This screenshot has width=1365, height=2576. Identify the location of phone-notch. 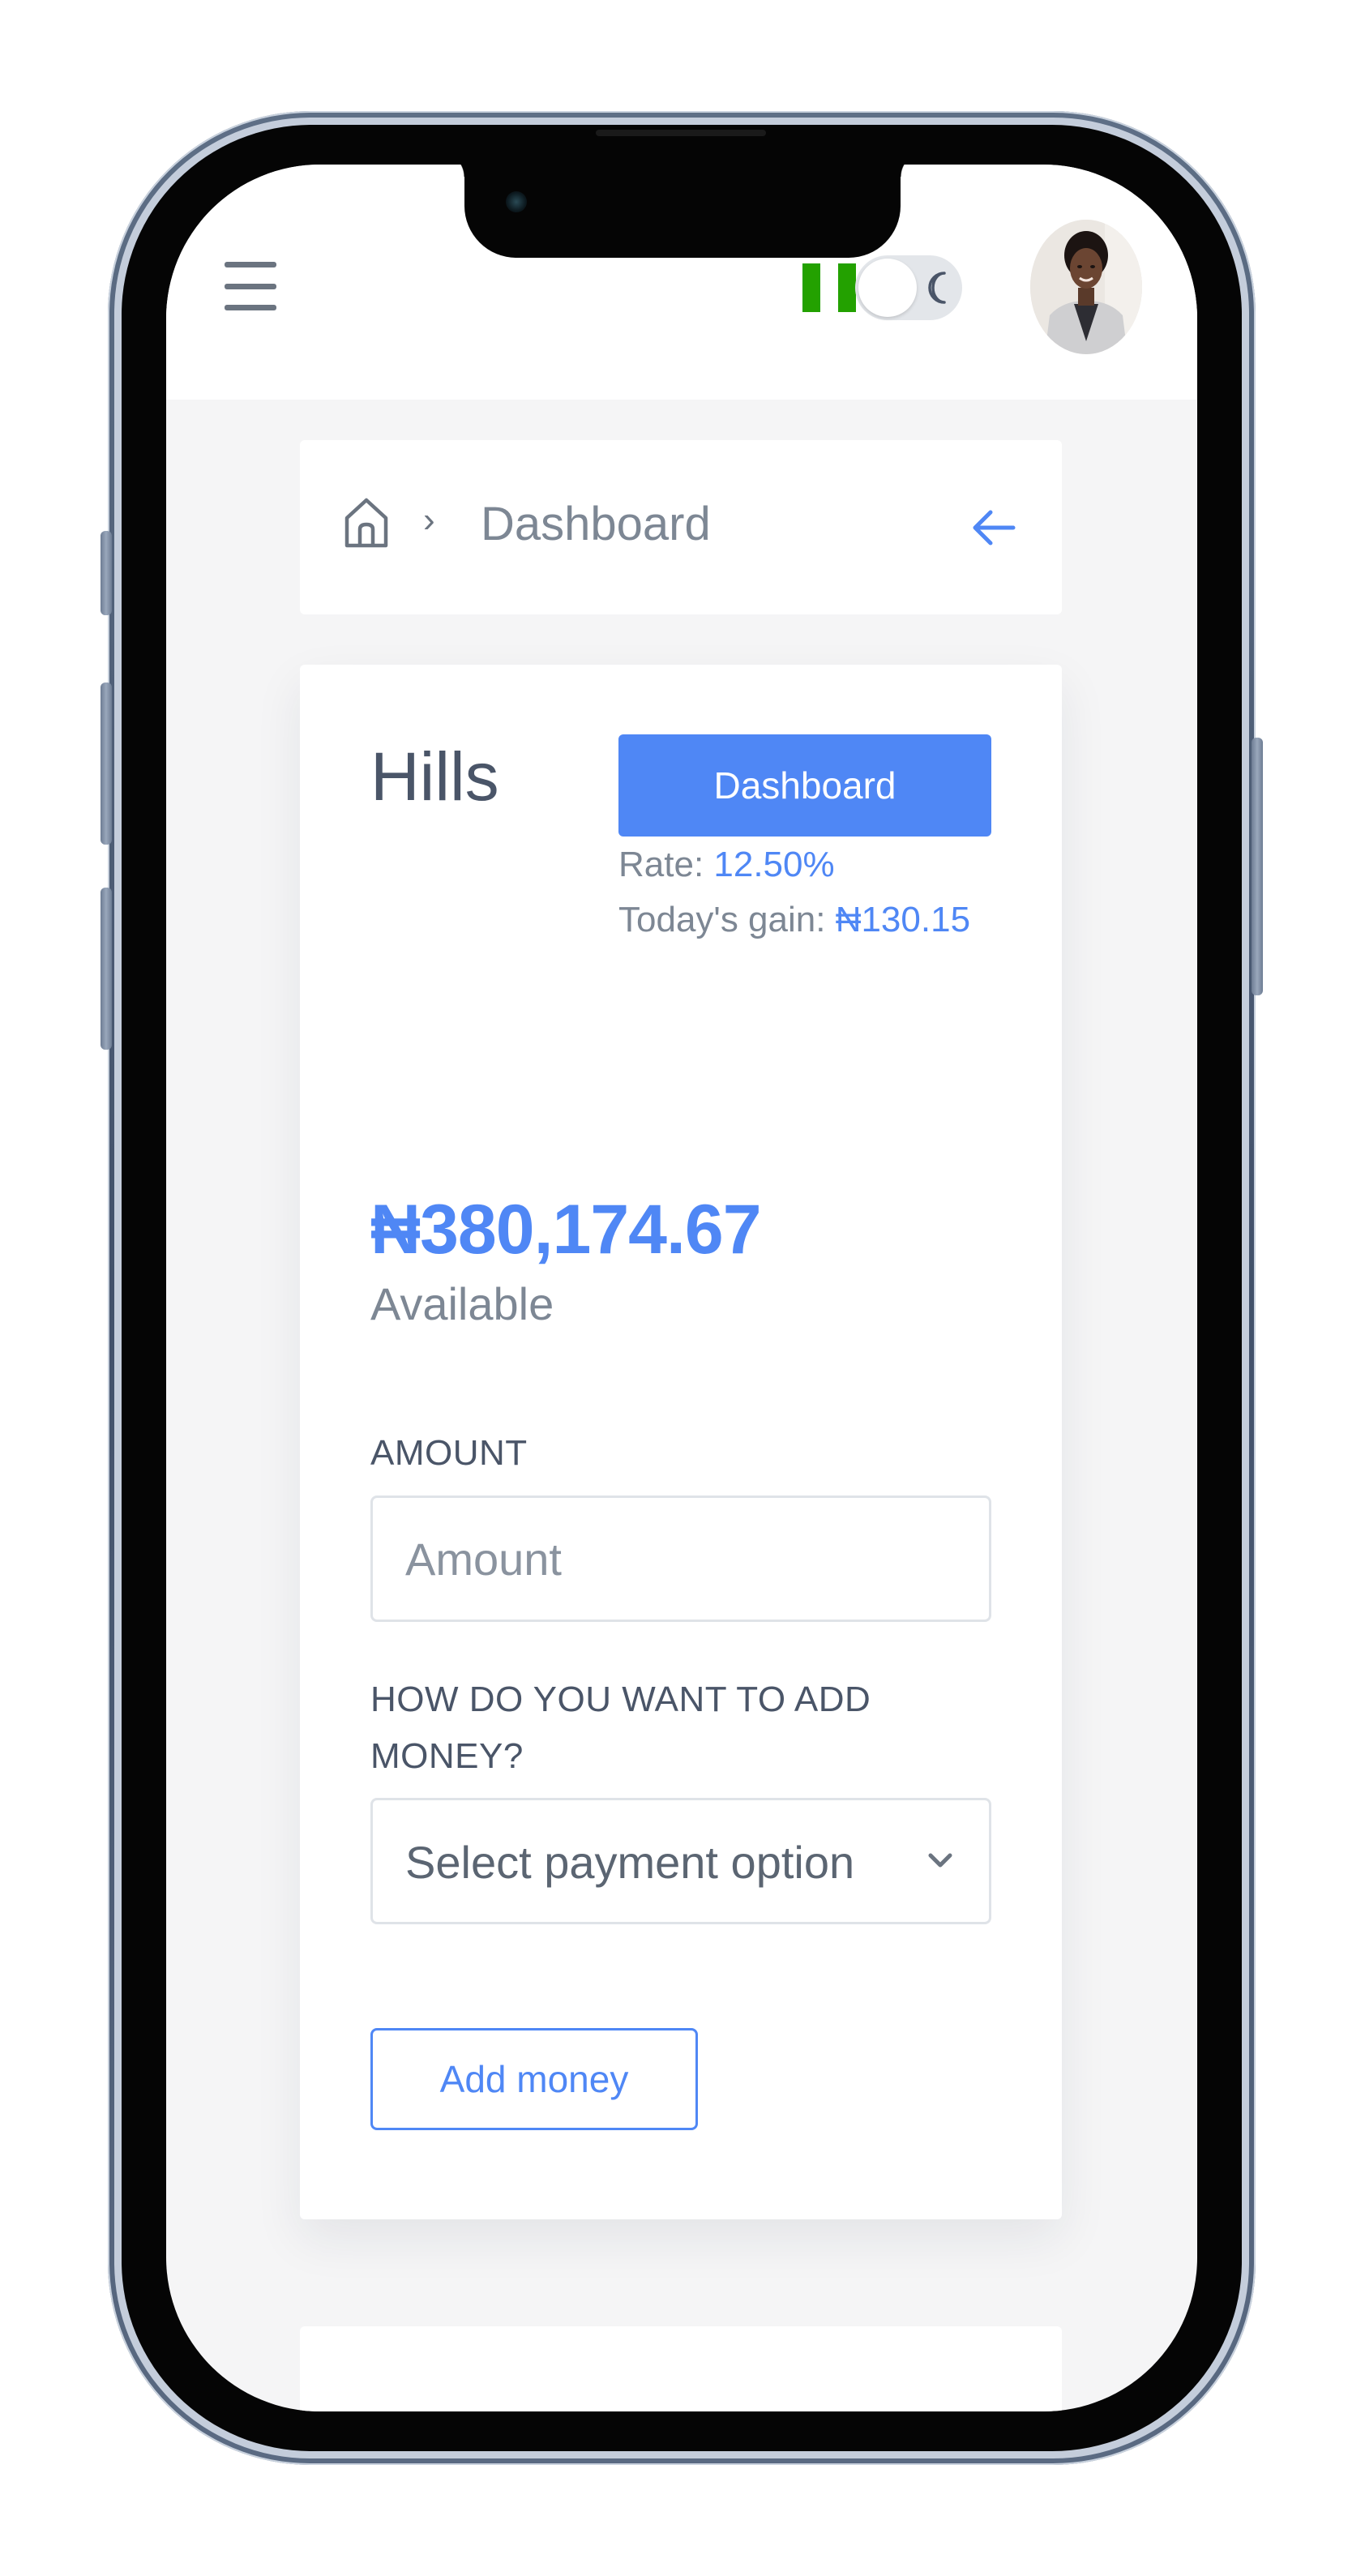
(682, 205).